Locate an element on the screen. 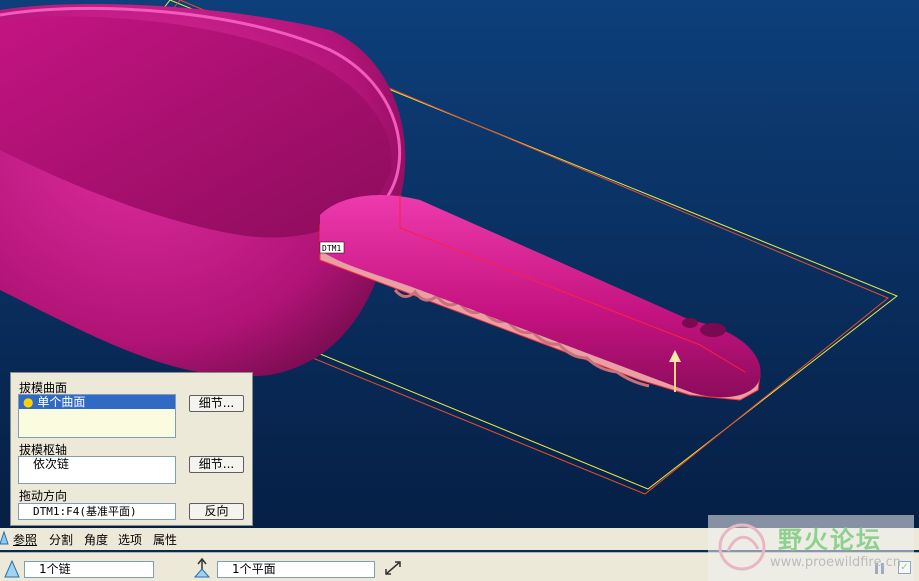 This screenshot has height=581, width=919. flip-pull-direction-icon is located at coordinates (393, 568).